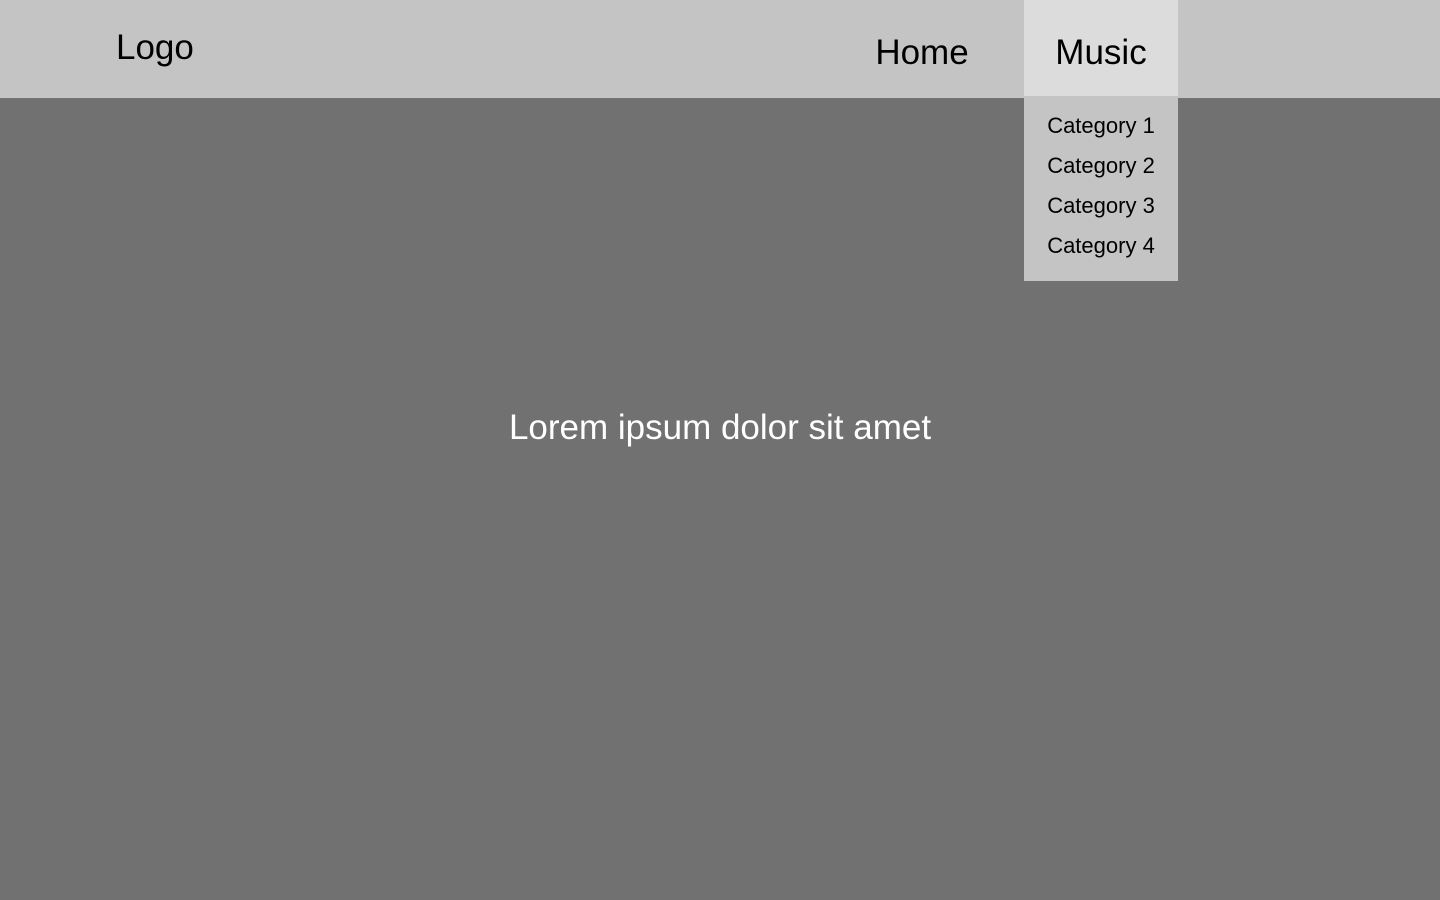  What do you see at coordinates (720, 49) in the screenshot?
I see `top-navigation-bar: Logo Home Music` at bounding box center [720, 49].